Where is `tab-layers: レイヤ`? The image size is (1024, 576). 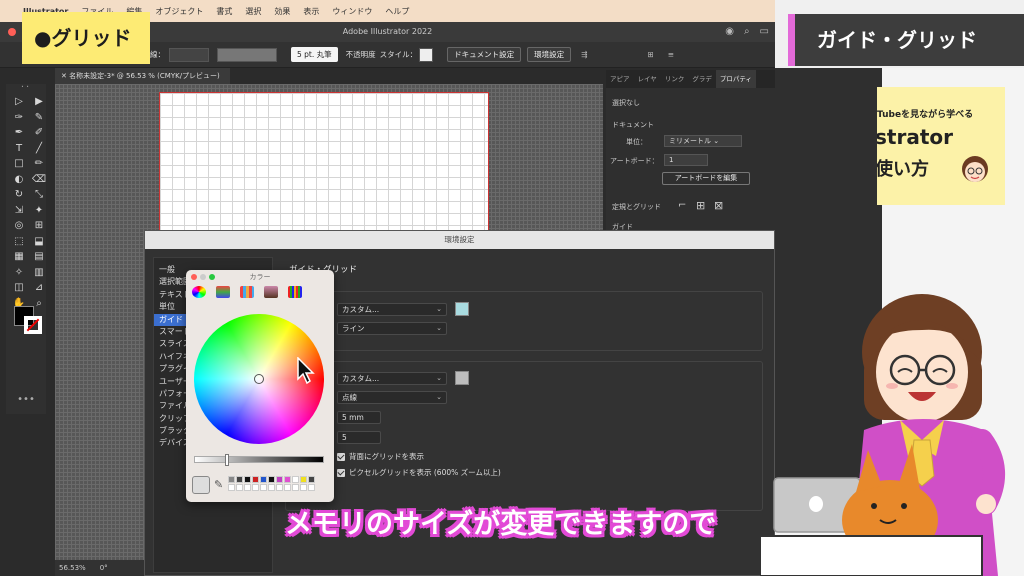 tab-layers: レイヤ is located at coordinates (647, 79).